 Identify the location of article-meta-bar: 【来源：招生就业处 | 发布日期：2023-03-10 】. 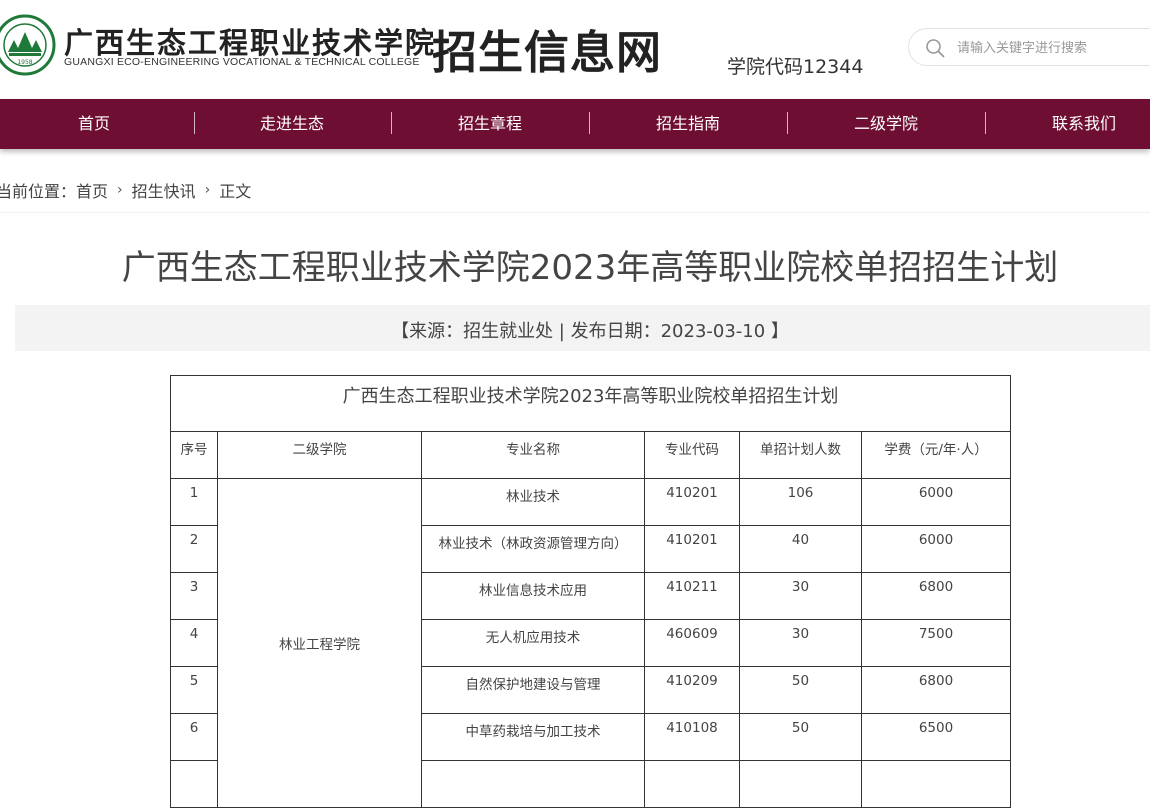
(582, 328).